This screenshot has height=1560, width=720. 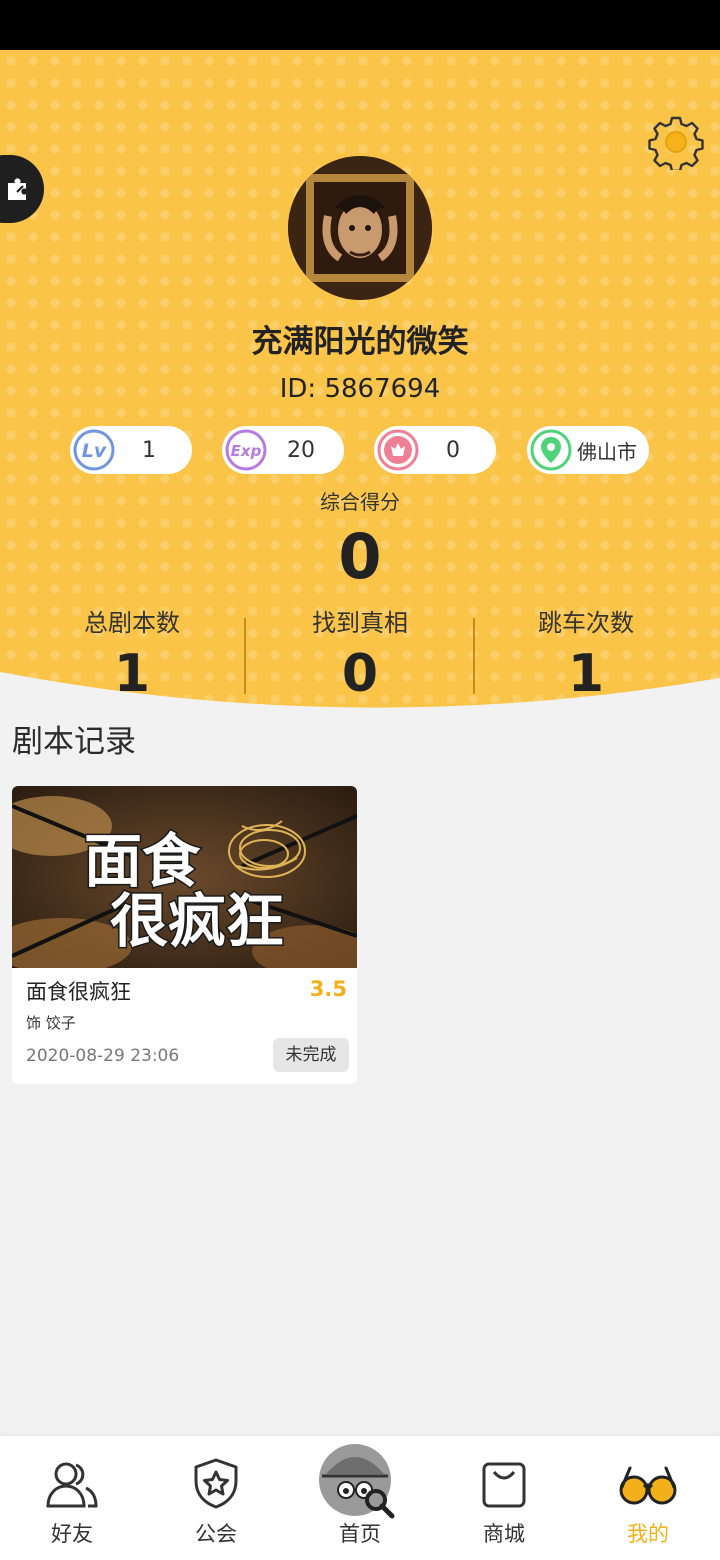 What do you see at coordinates (216, 1484) in the screenshot?
I see `shield-star-icon` at bounding box center [216, 1484].